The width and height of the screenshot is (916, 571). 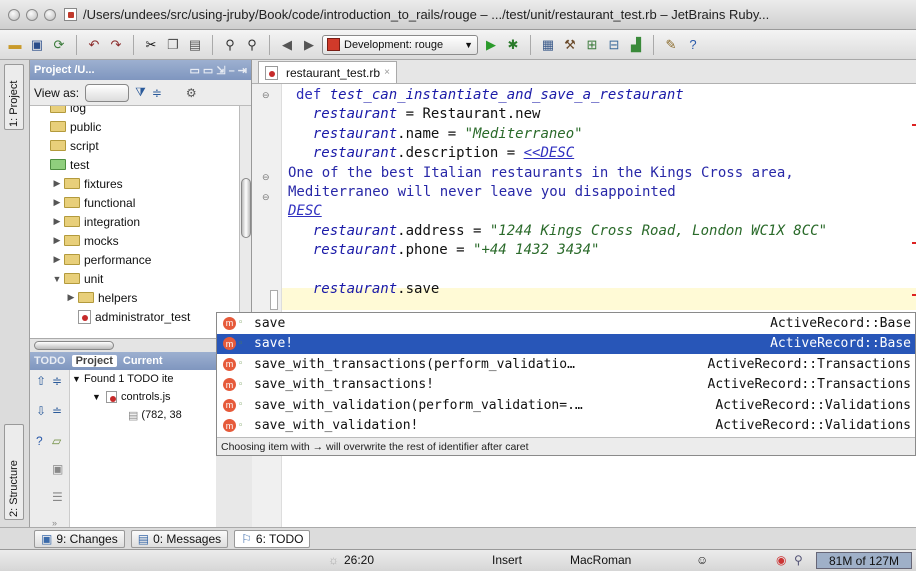 What do you see at coordinates (195, 45) in the screenshot?
I see `paste-icon: ▤` at bounding box center [195, 45].